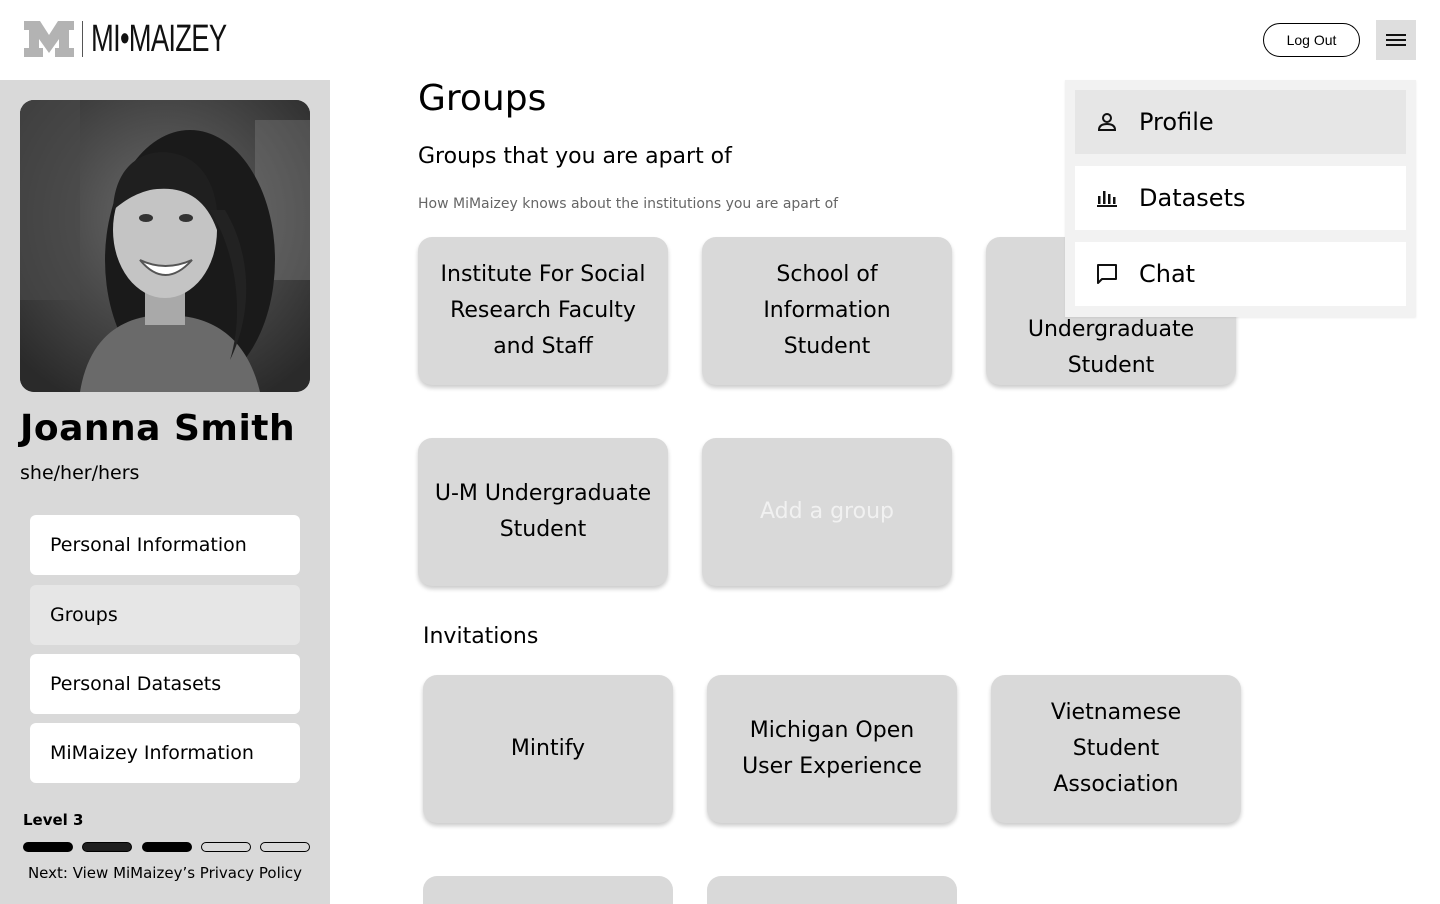  Describe the element at coordinates (827, 512) in the screenshot. I see `add-group-button: Add a group` at that location.